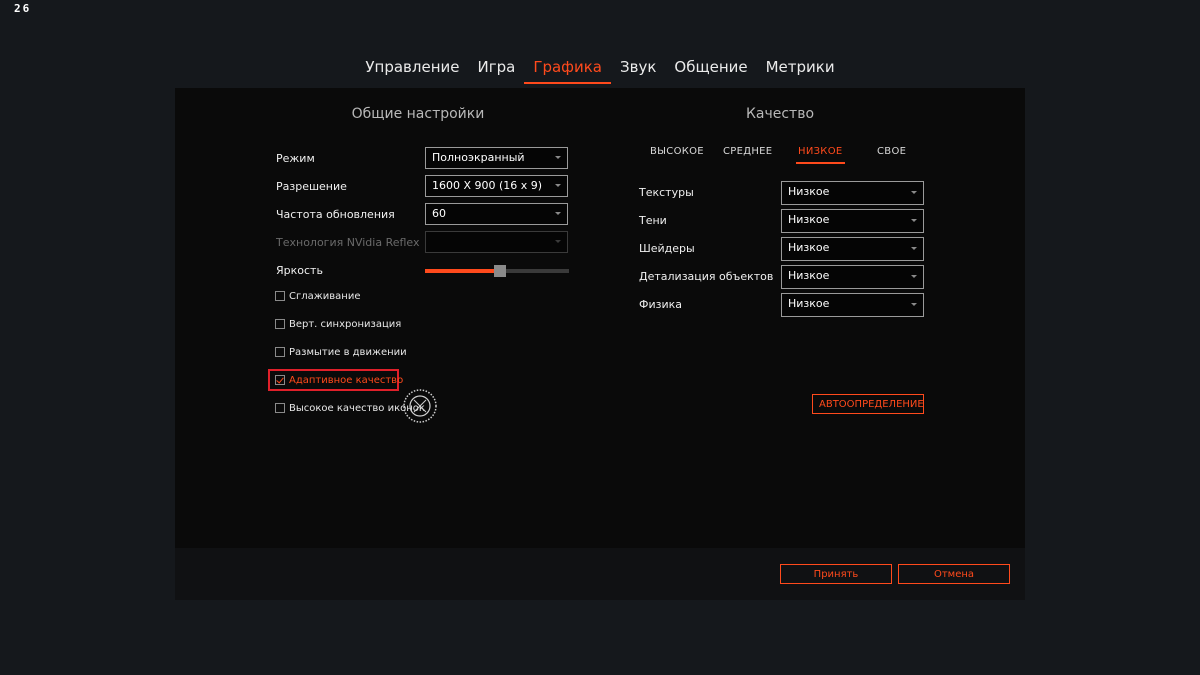 This screenshot has width=1200, height=675. What do you see at coordinates (478, 157) in the screenshot?
I see `mode-value: Полноэкранный` at bounding box center [478, 157].